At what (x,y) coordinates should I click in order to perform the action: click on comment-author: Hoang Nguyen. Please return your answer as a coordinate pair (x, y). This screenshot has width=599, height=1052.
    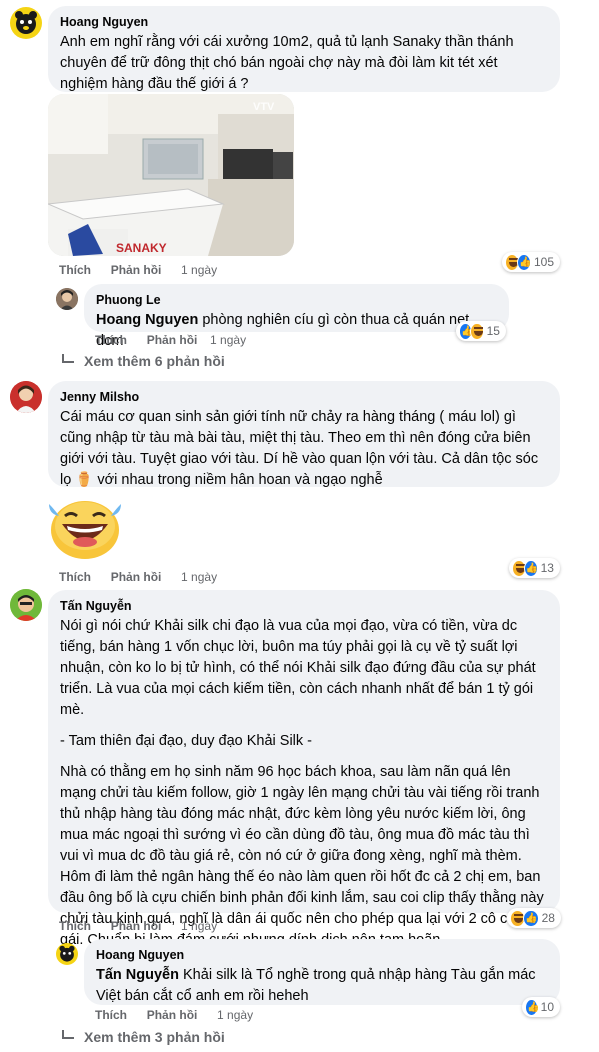
    Looking at the image, I should click on (304, 22).